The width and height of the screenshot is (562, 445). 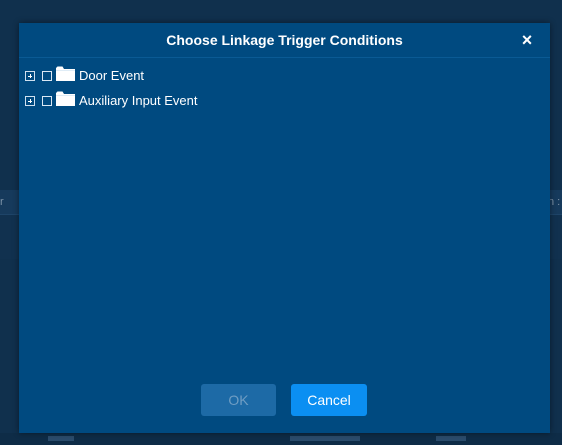 I want to click on cancel-button: Cancel, so click(x=329, y=400).